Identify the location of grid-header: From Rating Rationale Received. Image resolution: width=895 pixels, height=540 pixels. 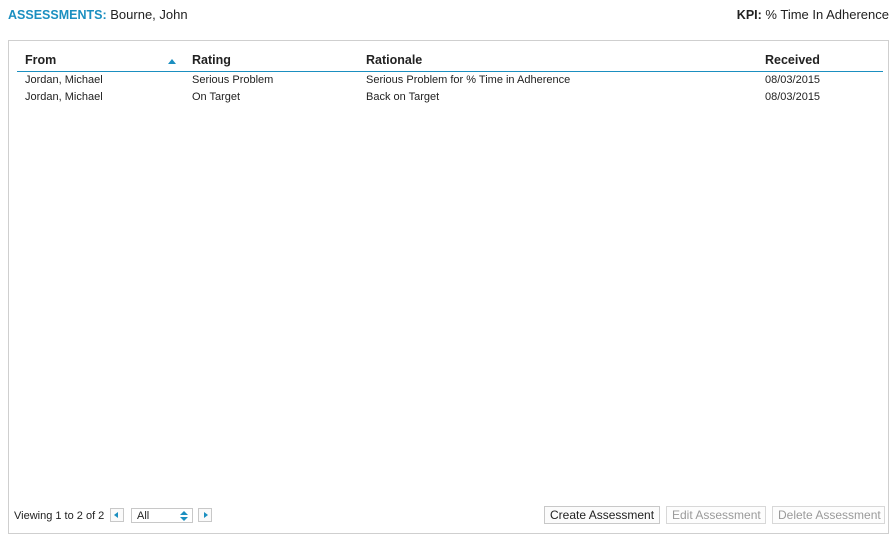
(450, 62).